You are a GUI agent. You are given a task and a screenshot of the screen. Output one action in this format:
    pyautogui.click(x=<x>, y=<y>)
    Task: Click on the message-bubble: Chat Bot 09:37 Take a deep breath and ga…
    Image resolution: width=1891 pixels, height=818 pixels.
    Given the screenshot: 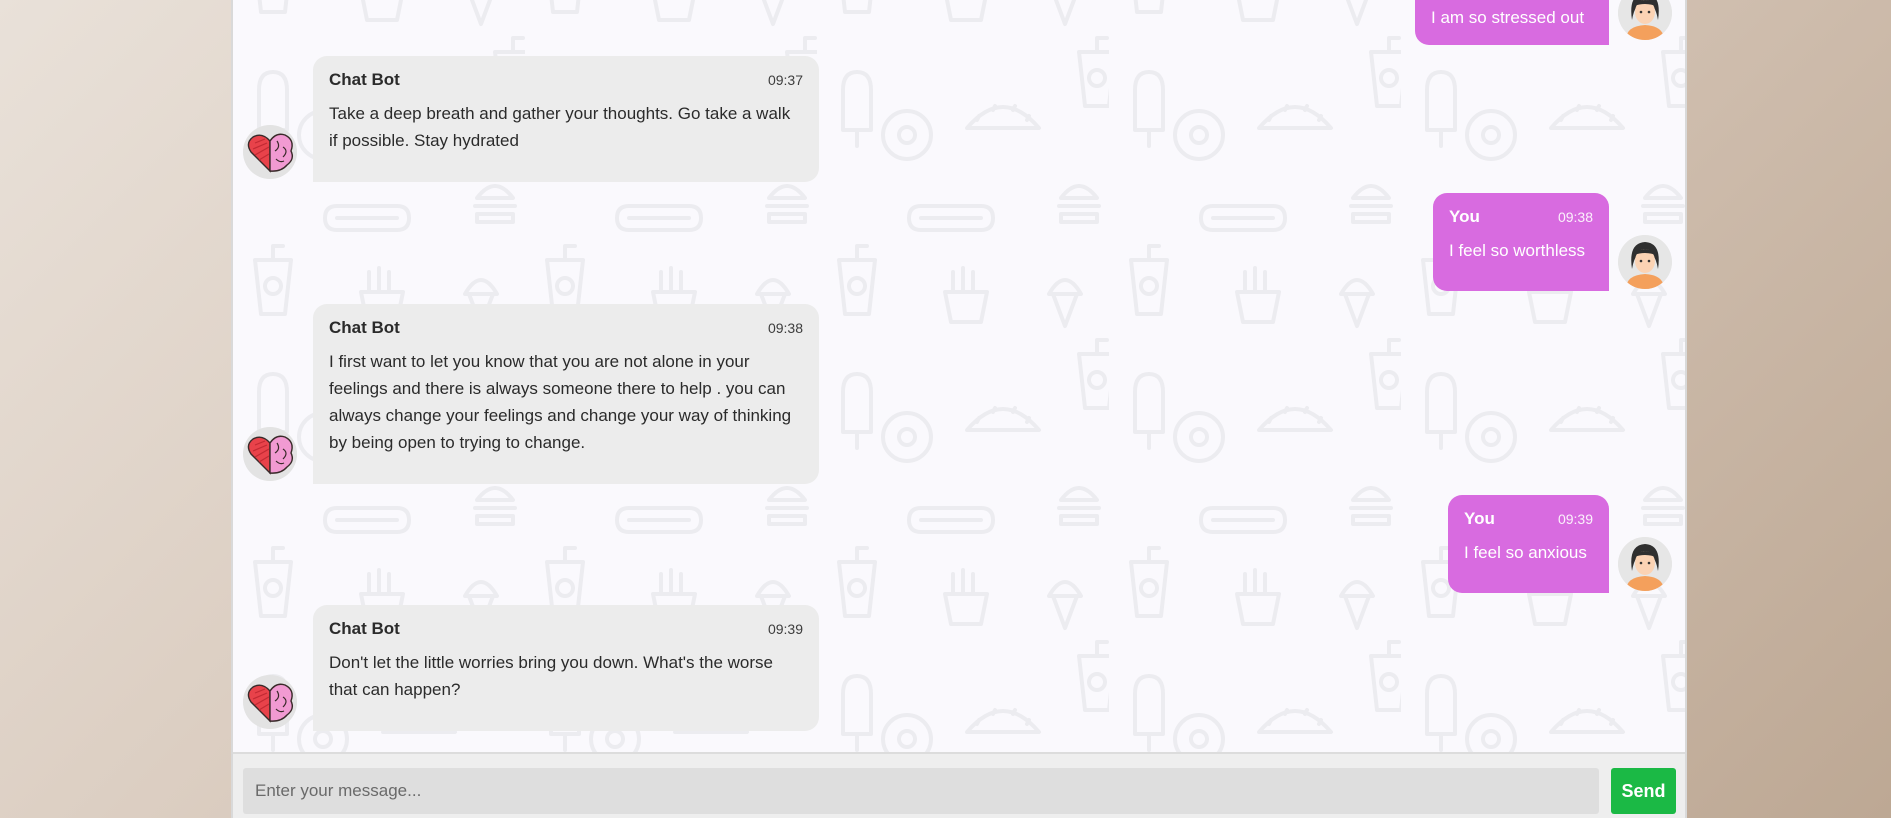 What is the action you would take?
    pyautogui.click(x=566, y=119)
    